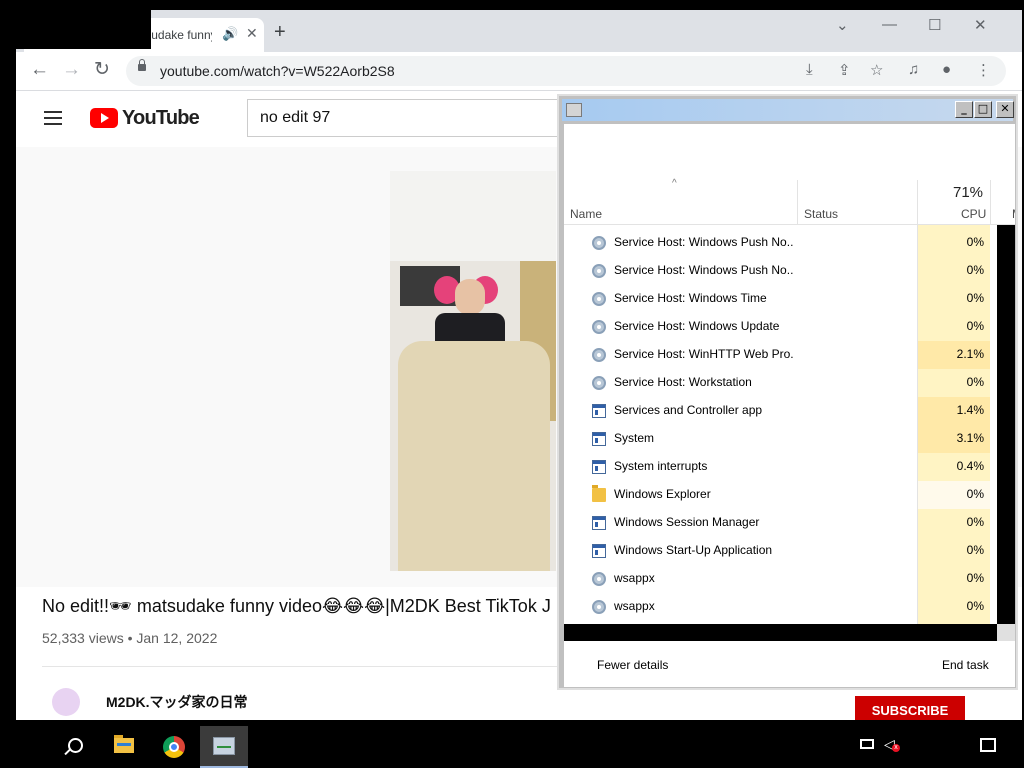  I want to click on search-query: no edit 97, so click(295, 118).